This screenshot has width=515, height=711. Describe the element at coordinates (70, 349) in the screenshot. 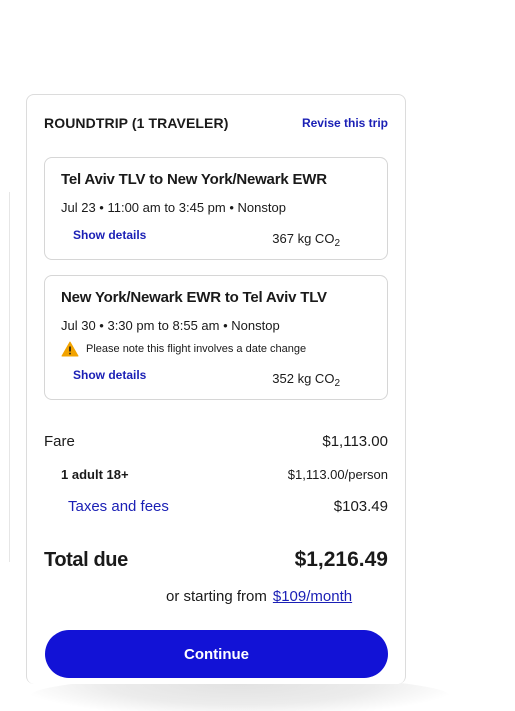

I see `warning-icon` at that location.